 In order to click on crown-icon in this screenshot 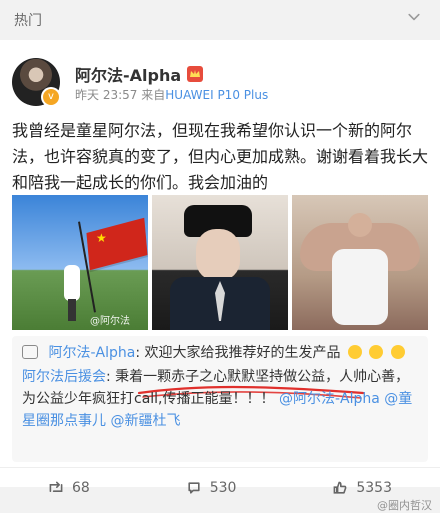, I will do `click(195, 73)`.